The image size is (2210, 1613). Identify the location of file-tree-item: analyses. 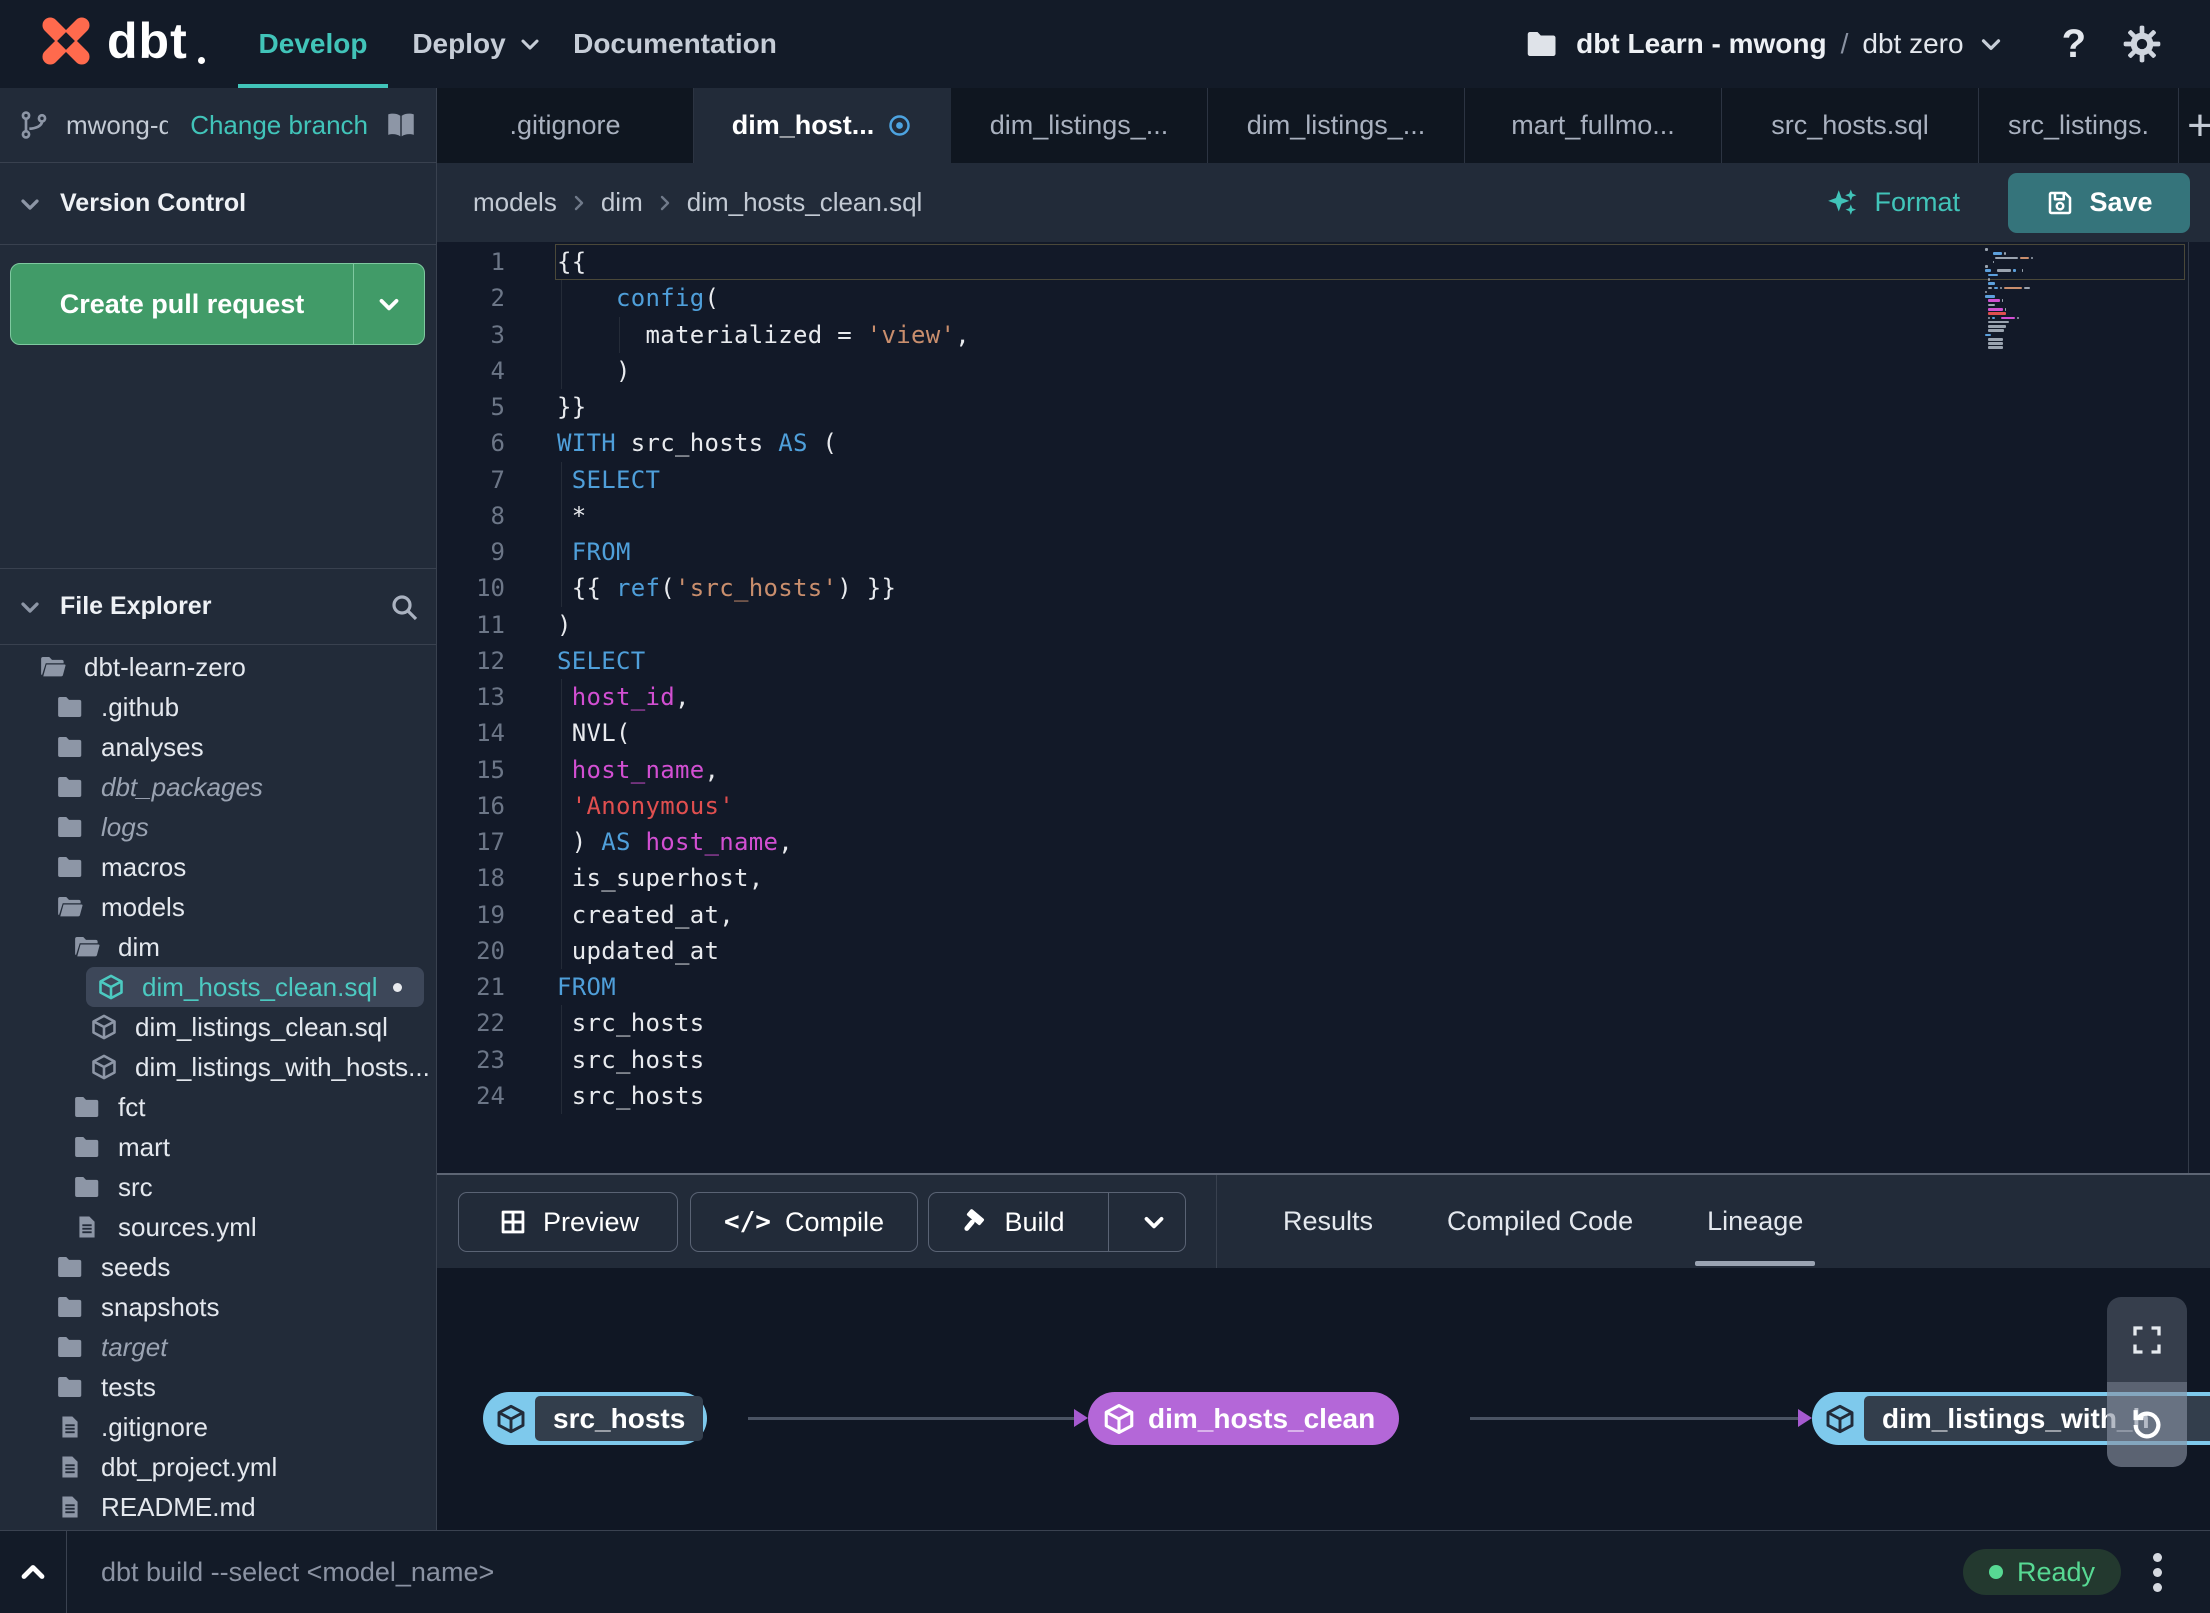
(218, 747).